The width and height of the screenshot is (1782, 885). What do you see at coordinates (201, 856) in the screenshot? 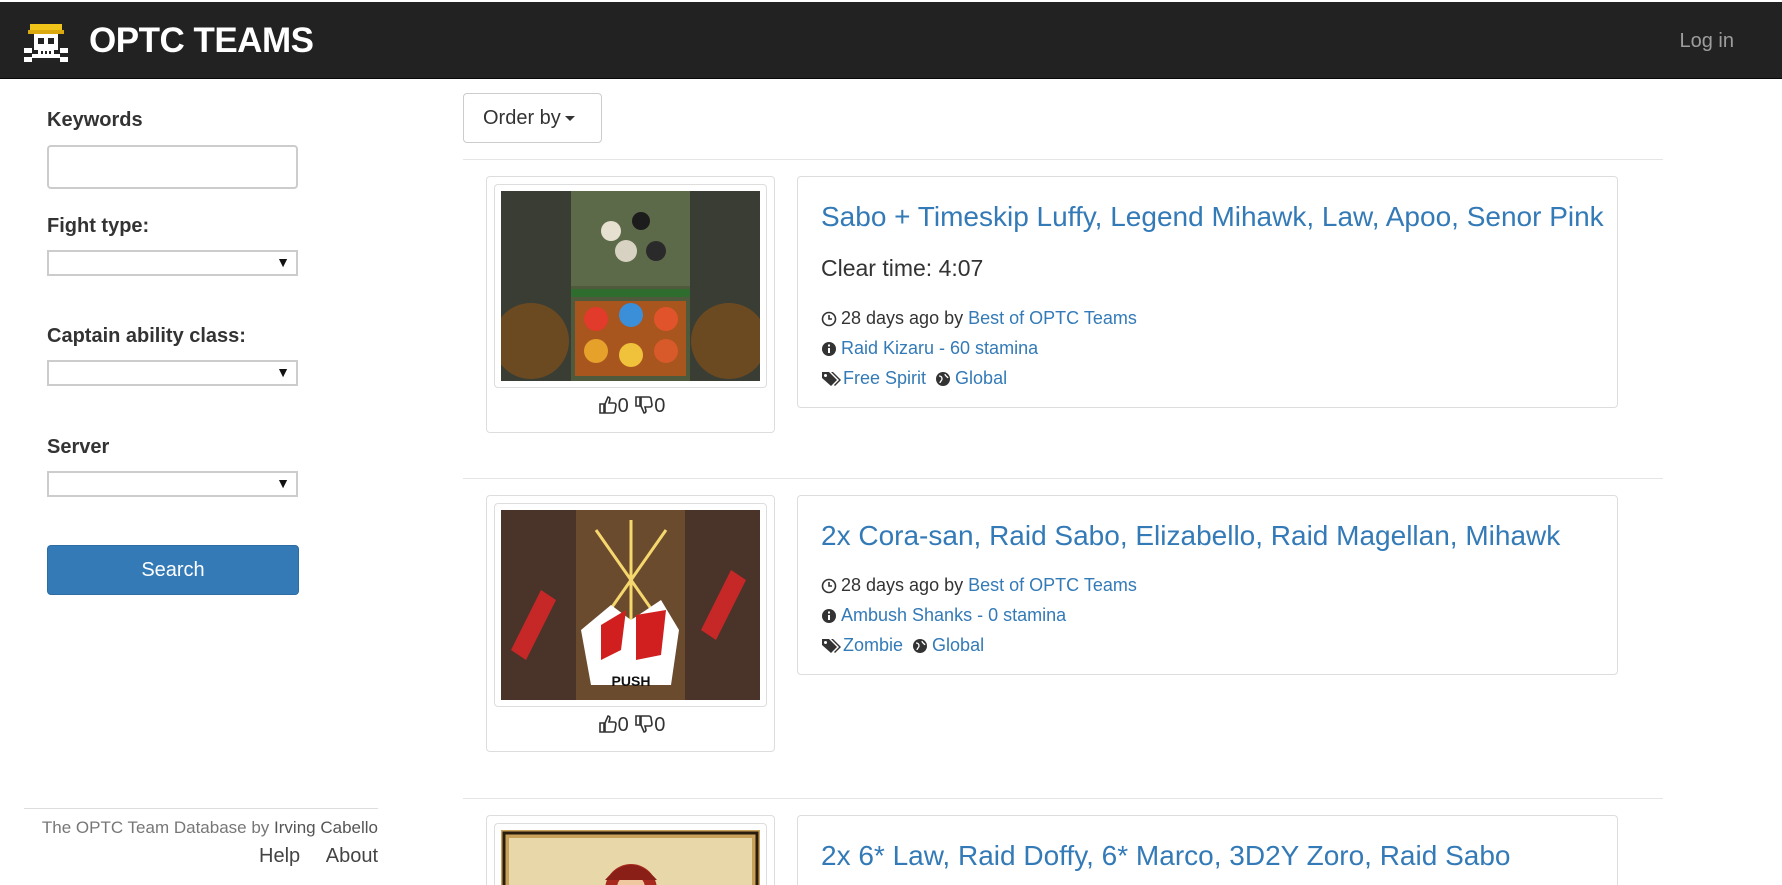
I see `footer-links: Help About` at bounding box center [201, 856].